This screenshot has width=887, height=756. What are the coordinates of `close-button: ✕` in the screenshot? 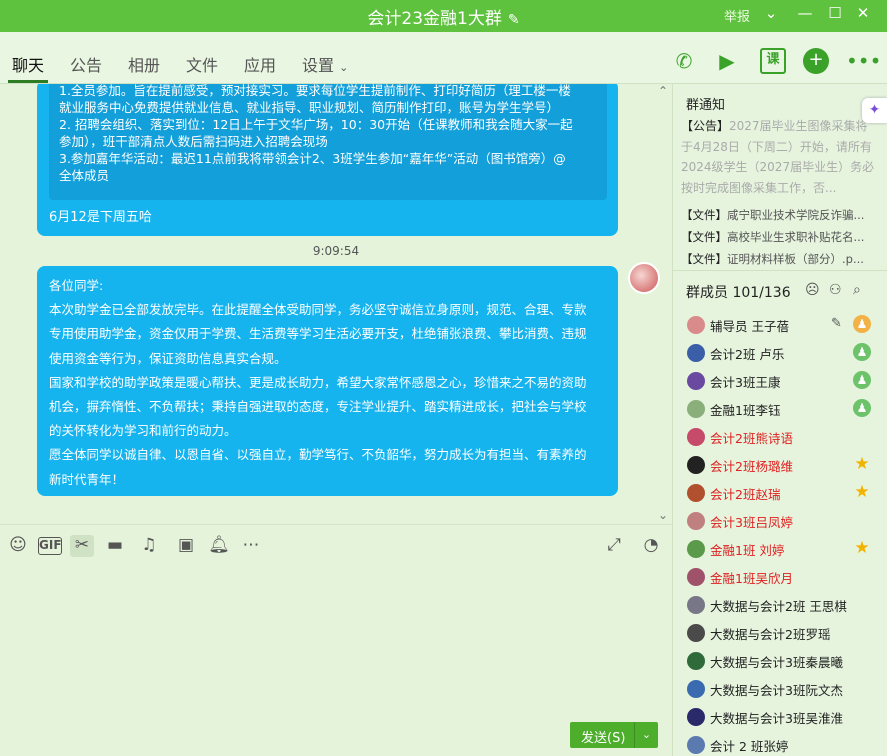 It's located at (863, 15).